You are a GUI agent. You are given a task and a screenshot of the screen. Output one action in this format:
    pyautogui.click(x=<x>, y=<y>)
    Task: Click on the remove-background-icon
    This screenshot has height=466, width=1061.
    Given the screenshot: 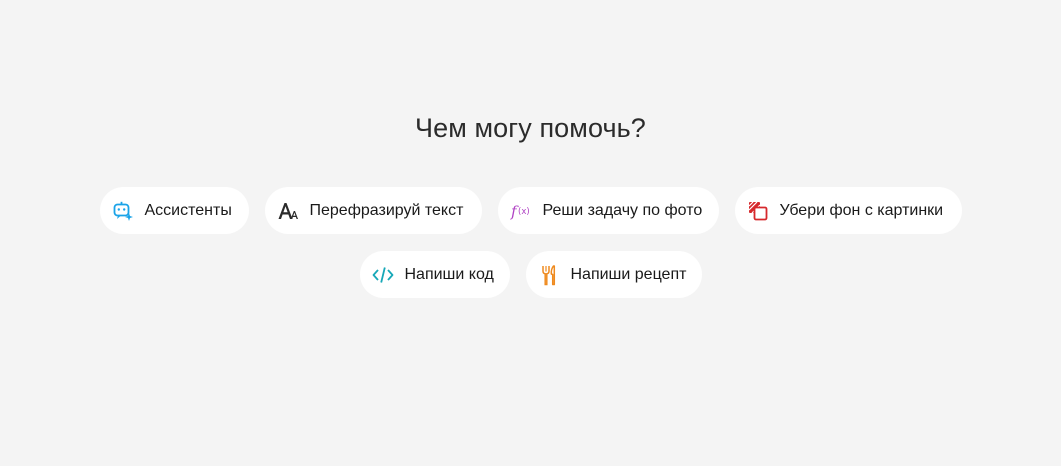 What is the action you would take?
    pyautogui.click(x=758, y=211)
    